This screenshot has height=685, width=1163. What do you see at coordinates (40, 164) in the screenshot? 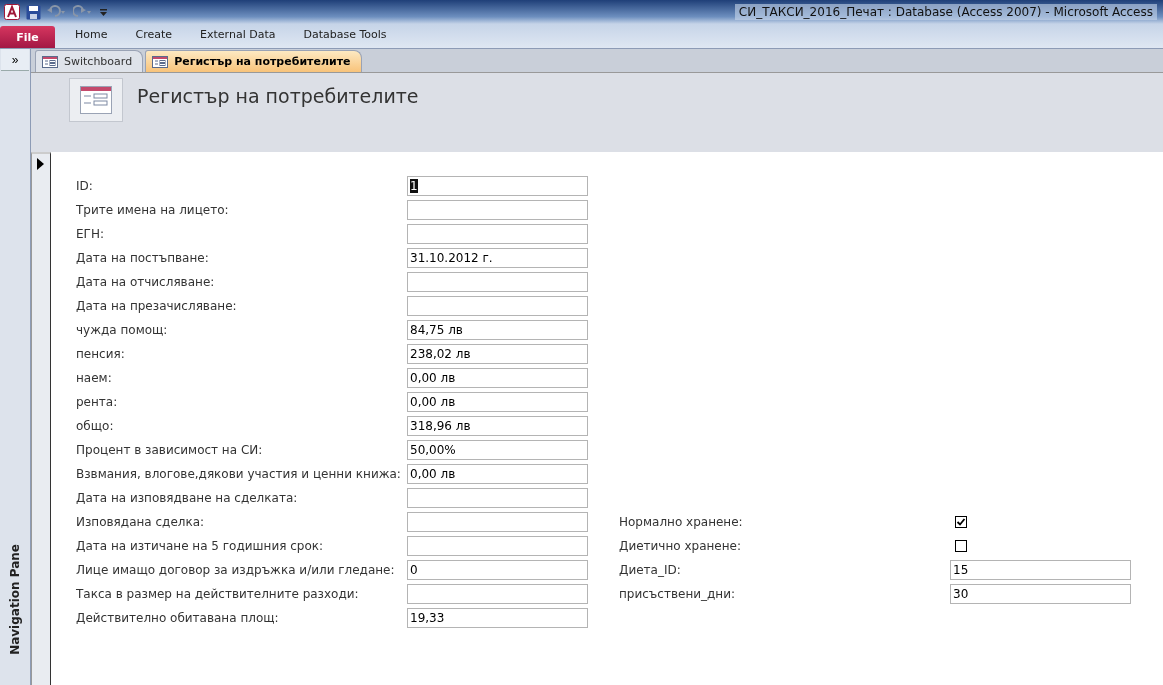
I see `current-record-icon` at bounding box center [40, 164].